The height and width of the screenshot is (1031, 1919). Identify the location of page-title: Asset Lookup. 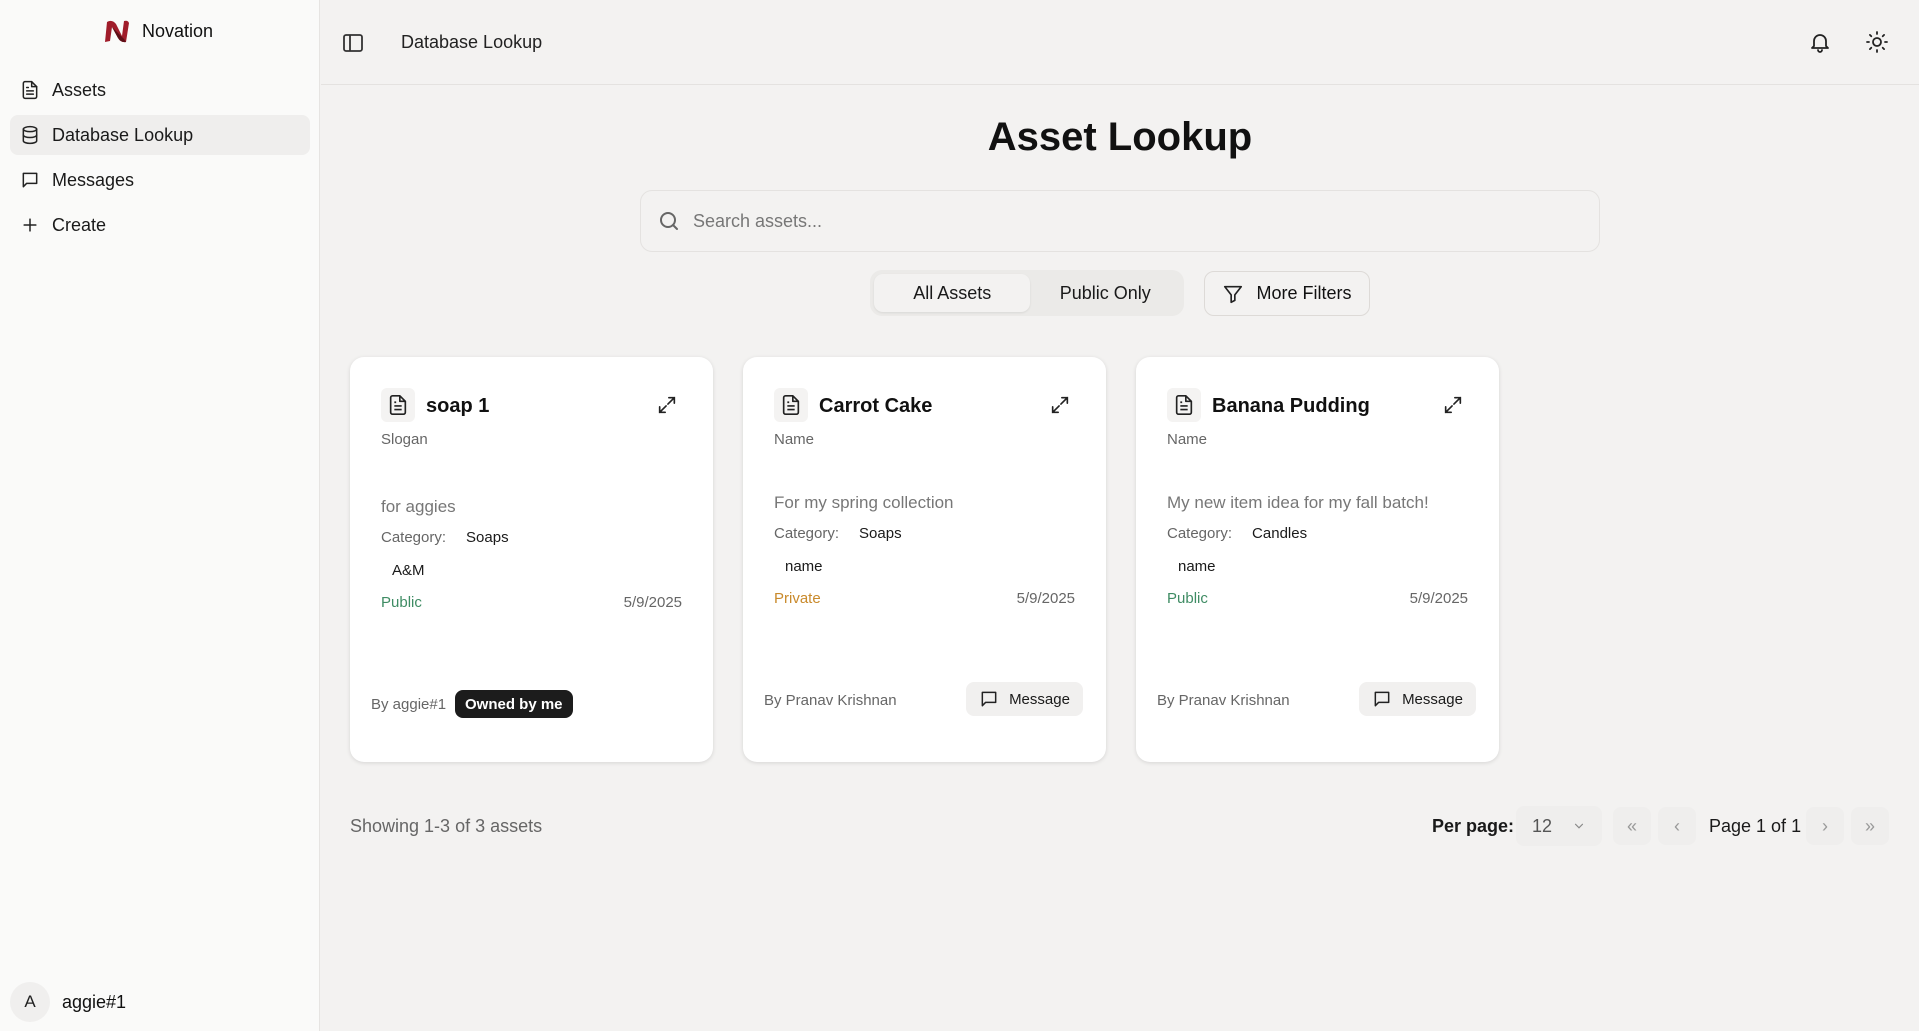
(1120, 137).